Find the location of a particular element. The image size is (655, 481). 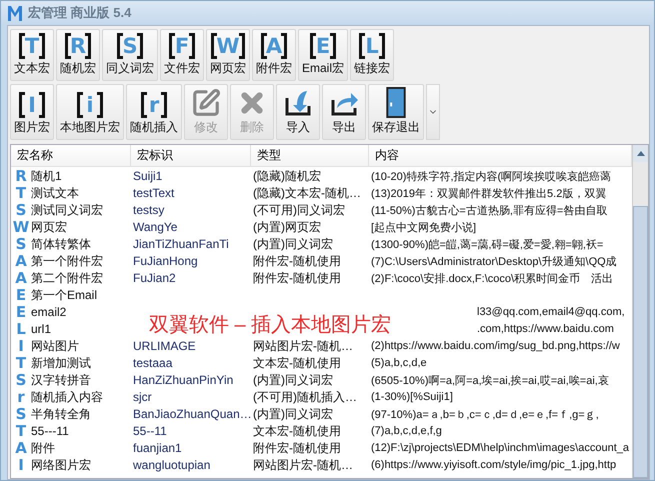

table-cell-text: (1300-90%)皑=皚,蔼=藹,碍=礙,爱=愛,翱=翺,袄= is located at coordinates (487, 245).